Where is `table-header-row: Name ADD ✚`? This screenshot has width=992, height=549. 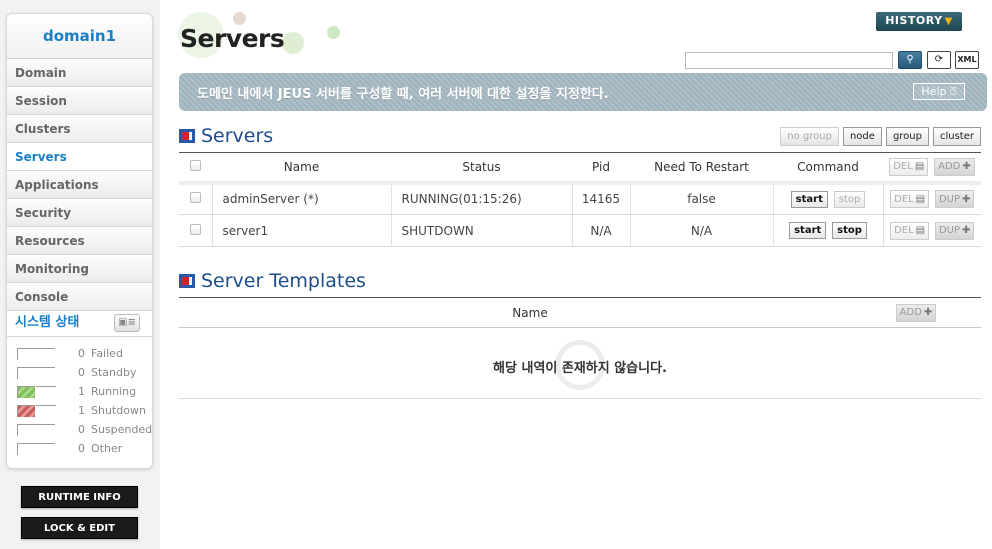
table-header-row: Name ADD ✚ is located at coordinates (580, 312).